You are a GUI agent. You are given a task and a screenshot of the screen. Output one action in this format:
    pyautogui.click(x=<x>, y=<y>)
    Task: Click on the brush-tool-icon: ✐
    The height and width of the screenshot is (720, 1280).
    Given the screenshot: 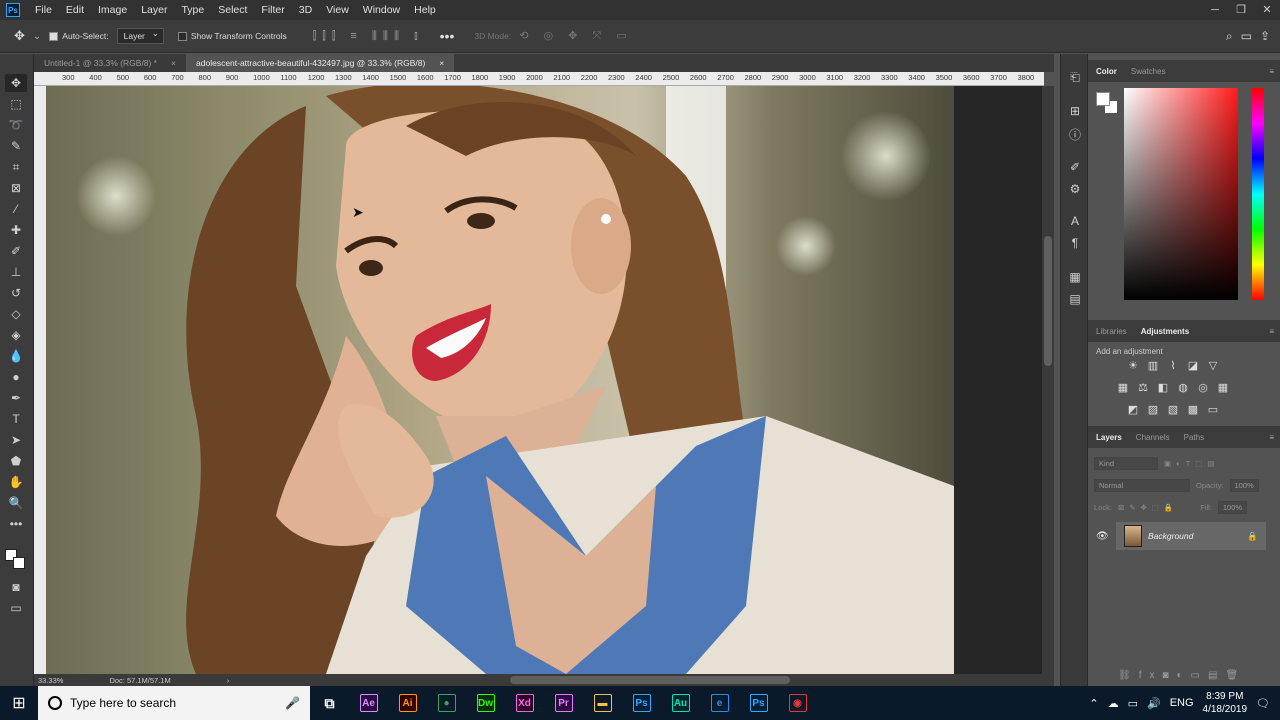 What is the action you would take?
    pyautogui.click(x=16, y=251)
    